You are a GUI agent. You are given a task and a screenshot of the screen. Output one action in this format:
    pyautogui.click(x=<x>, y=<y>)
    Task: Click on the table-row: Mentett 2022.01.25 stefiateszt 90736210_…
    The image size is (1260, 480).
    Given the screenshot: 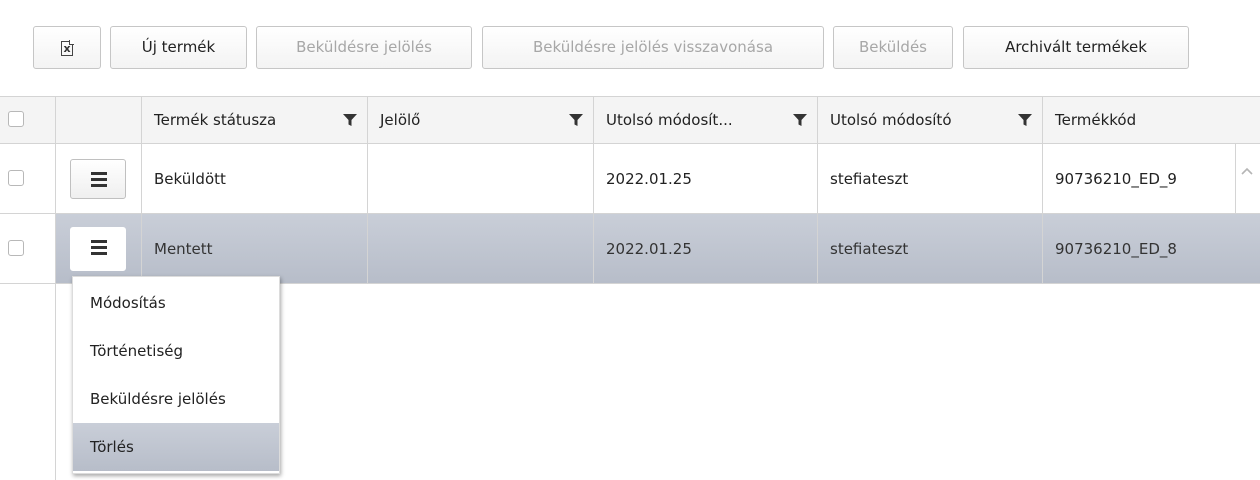 What is the action you would take?
    pyautogui.click(x=630, y=249)
    